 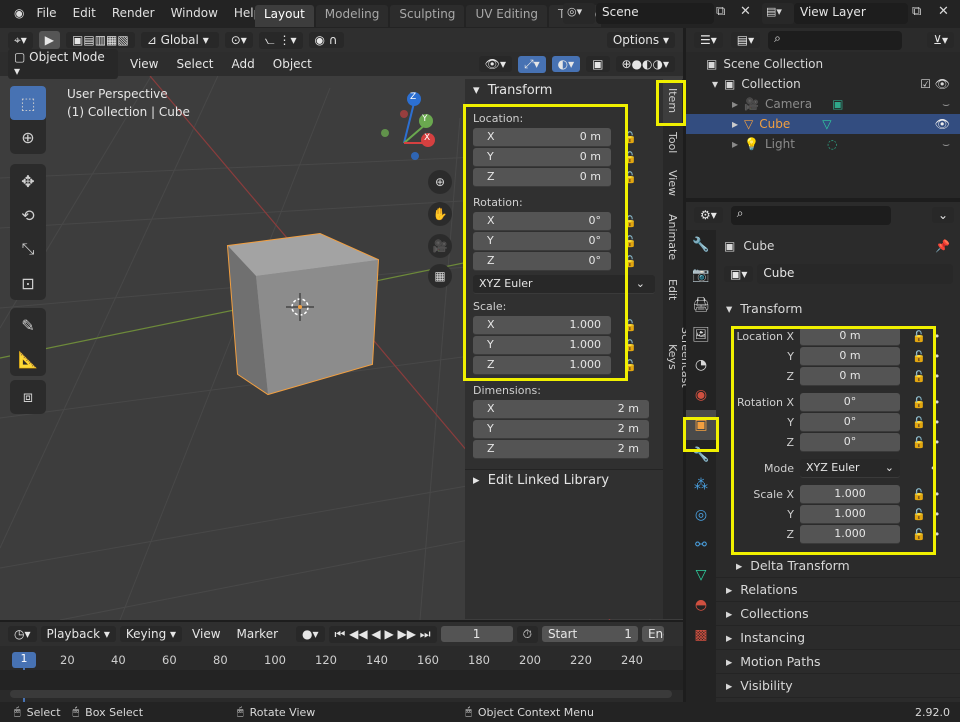 What do you see at coordinates (838, 662) in the screenshot?
I see `motion-paths-section: ▸ Motion Paths` at bounding box center [838, 662].